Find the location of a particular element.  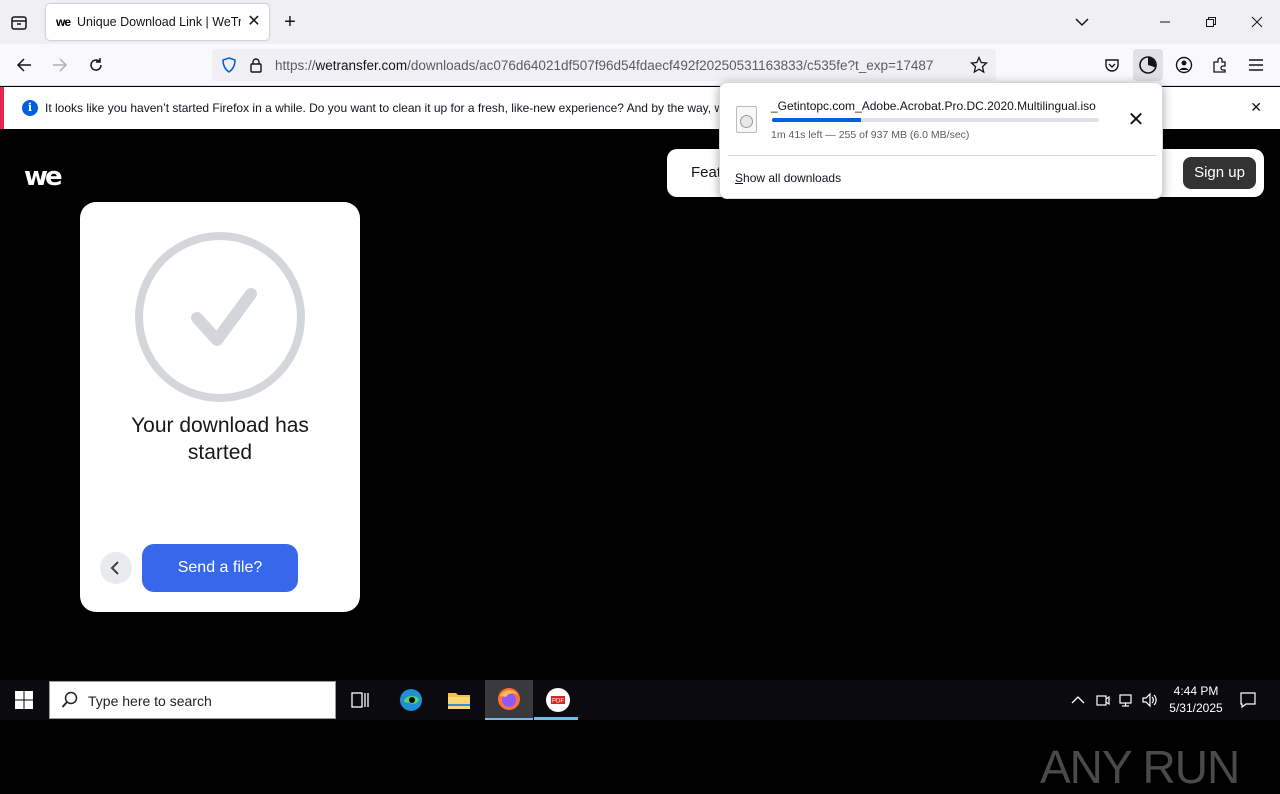

menu-icon is located at coordinates (1256, 65).